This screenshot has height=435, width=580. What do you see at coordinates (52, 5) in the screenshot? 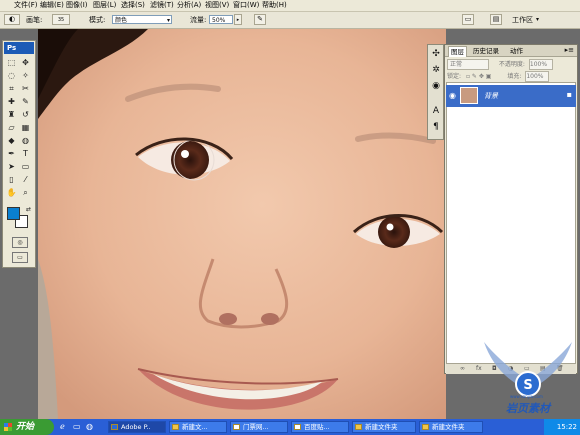
I see `menu-edit: 编辑(E)` at bounding box center [52, 5].